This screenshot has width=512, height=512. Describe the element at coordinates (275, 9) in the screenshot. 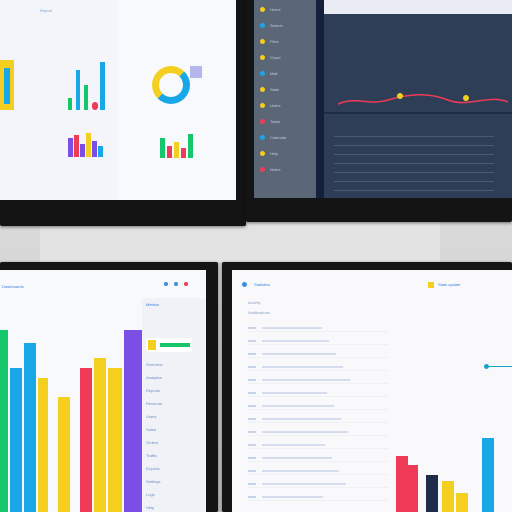

I see `sidebar-item-label: Home` at that location.